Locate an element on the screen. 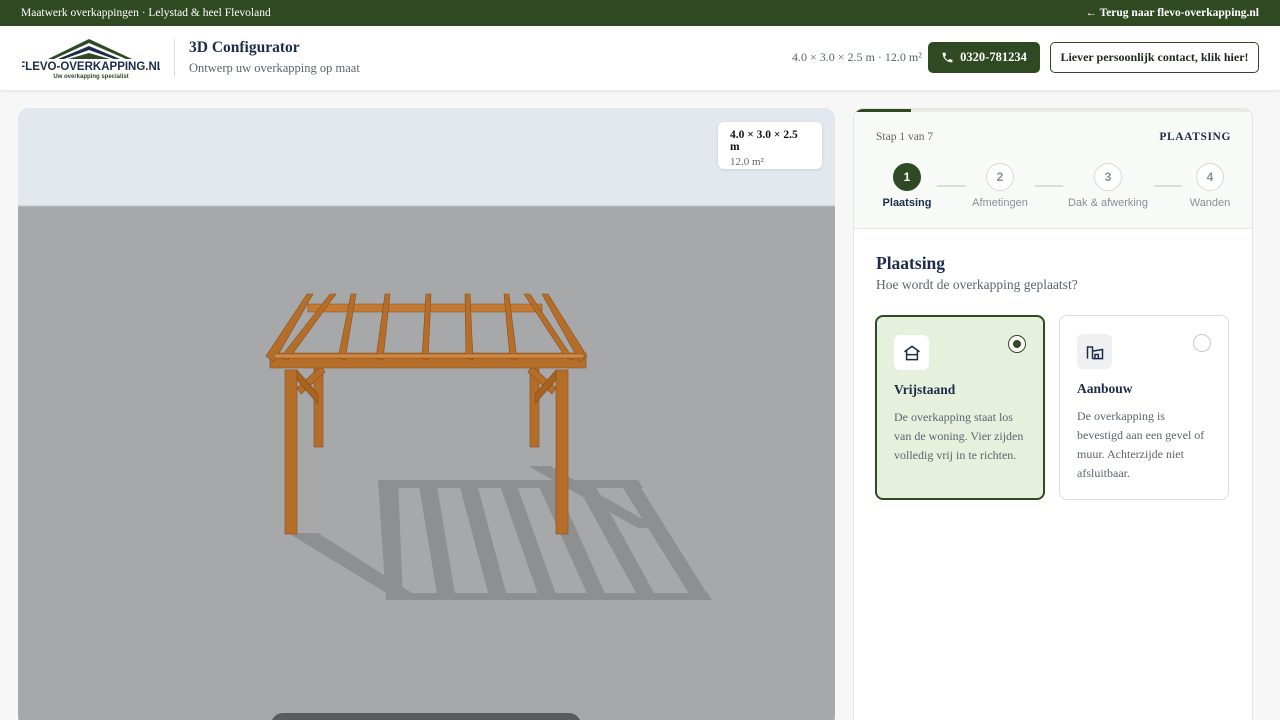 This screenshot has height=720, width=1280. radio-selected is located at coordinates (1017, 344).